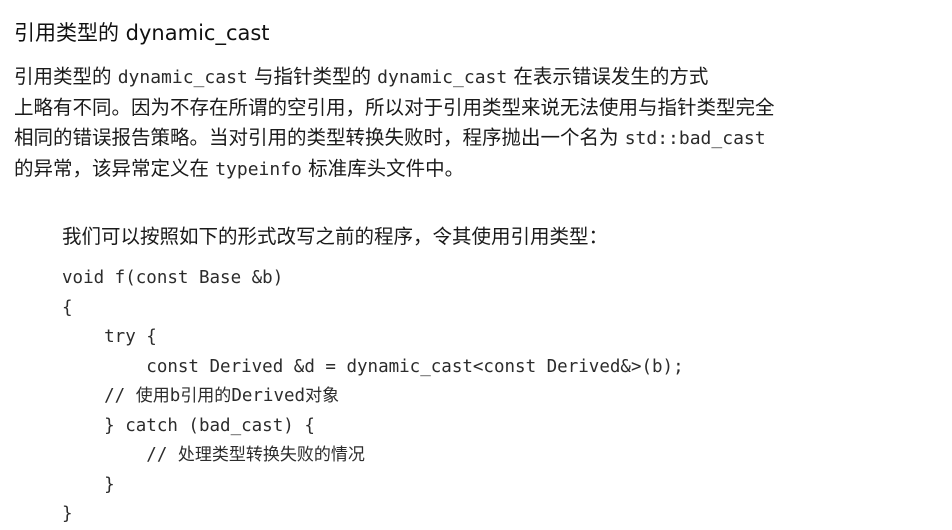 This screenshot has width=952, height=530. I want to click on code-comment-line: // 使用b引用的Derived对象, so click(373, 397).